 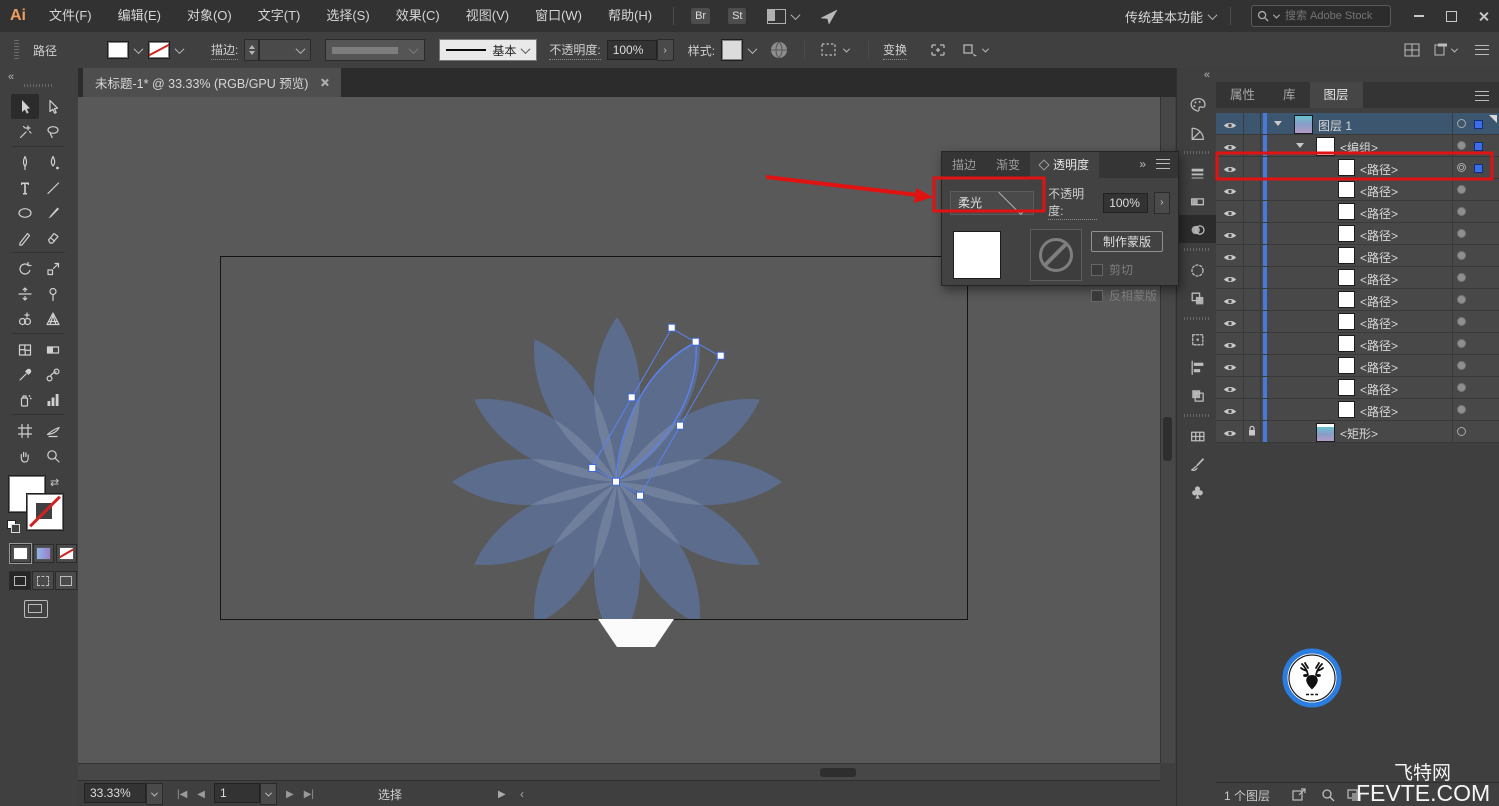 What do you see at coordinates (1008, 165) in the screenshot?
I see `tab-gradient: 渐变` at bounding box center [1008, 165].